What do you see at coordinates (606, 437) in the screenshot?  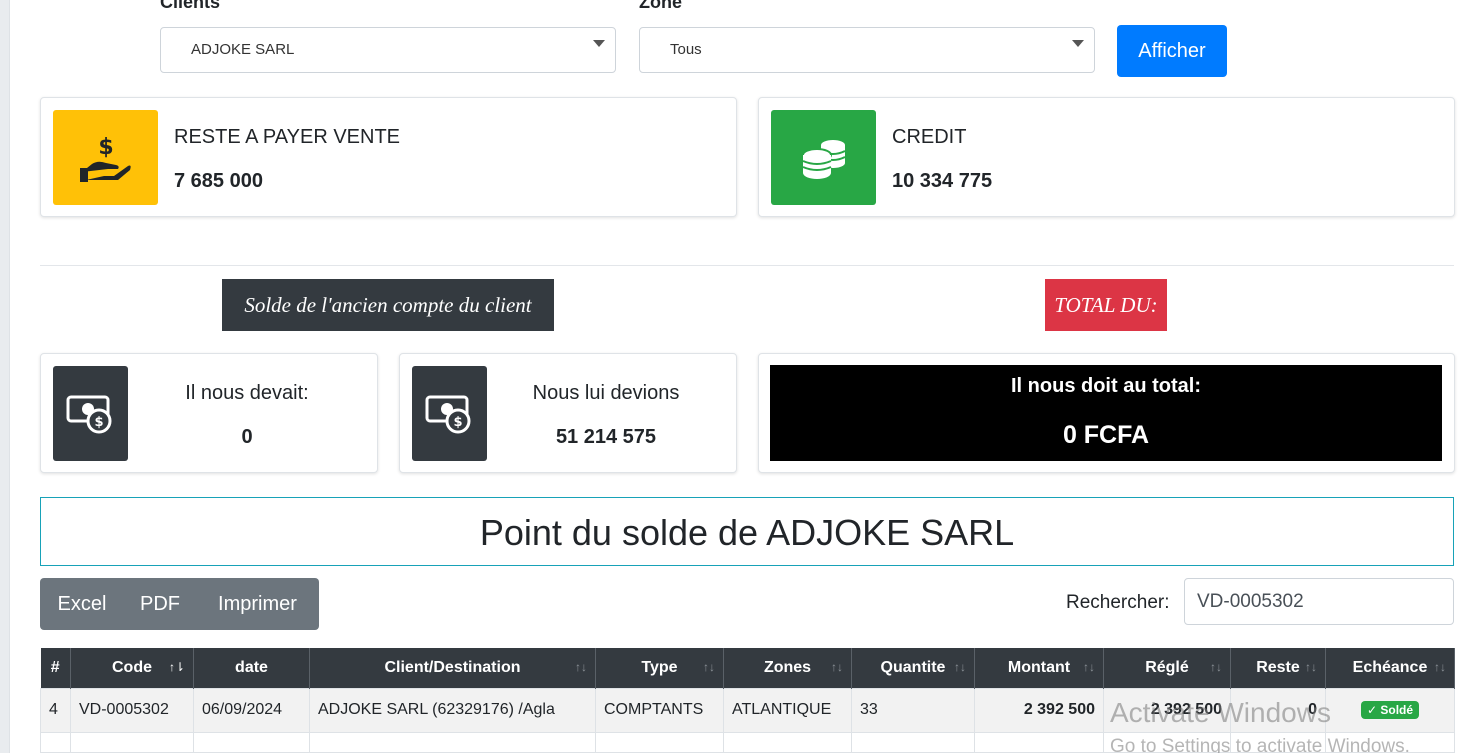 I see `devions-value: 51 214 575` at bounding box center [606, 437].